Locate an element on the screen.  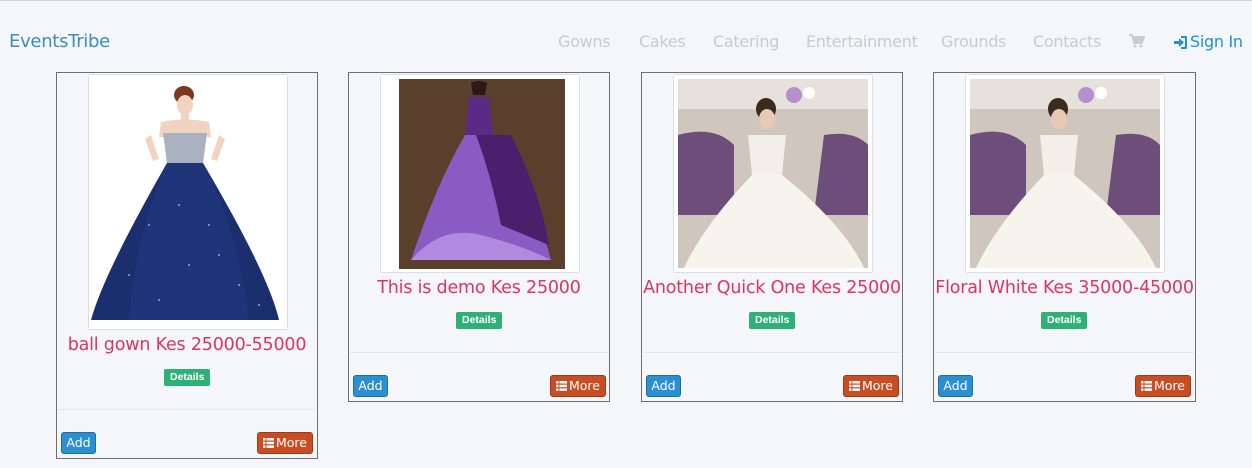
sign-in-link: Sign In is located at coordinates (1208, 41).